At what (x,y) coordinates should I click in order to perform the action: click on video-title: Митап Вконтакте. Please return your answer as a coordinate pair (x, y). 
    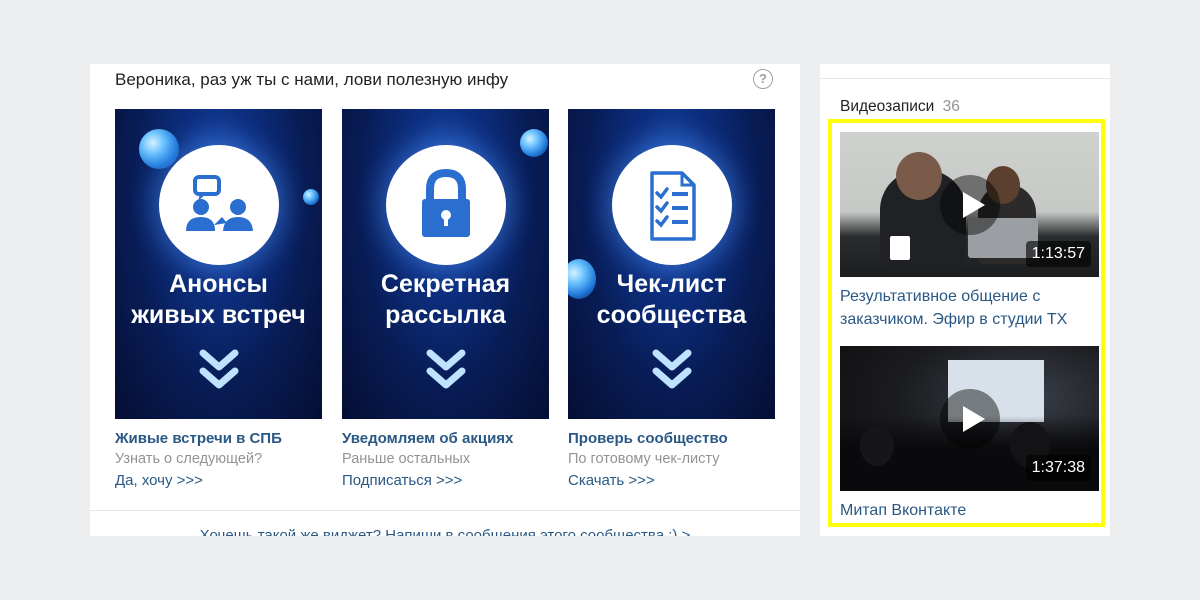
    Looking at the image, I should click on (969, 510).